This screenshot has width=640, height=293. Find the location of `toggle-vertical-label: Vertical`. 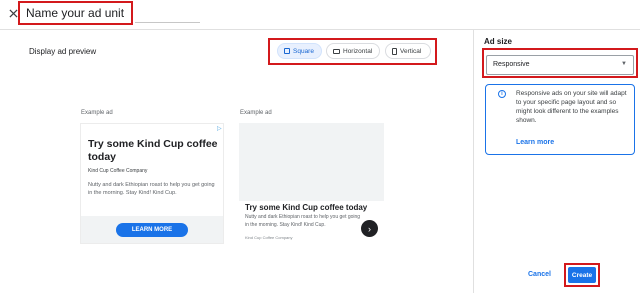

toggle-vertical-label: Vertical is located at coordinates (411, 51).